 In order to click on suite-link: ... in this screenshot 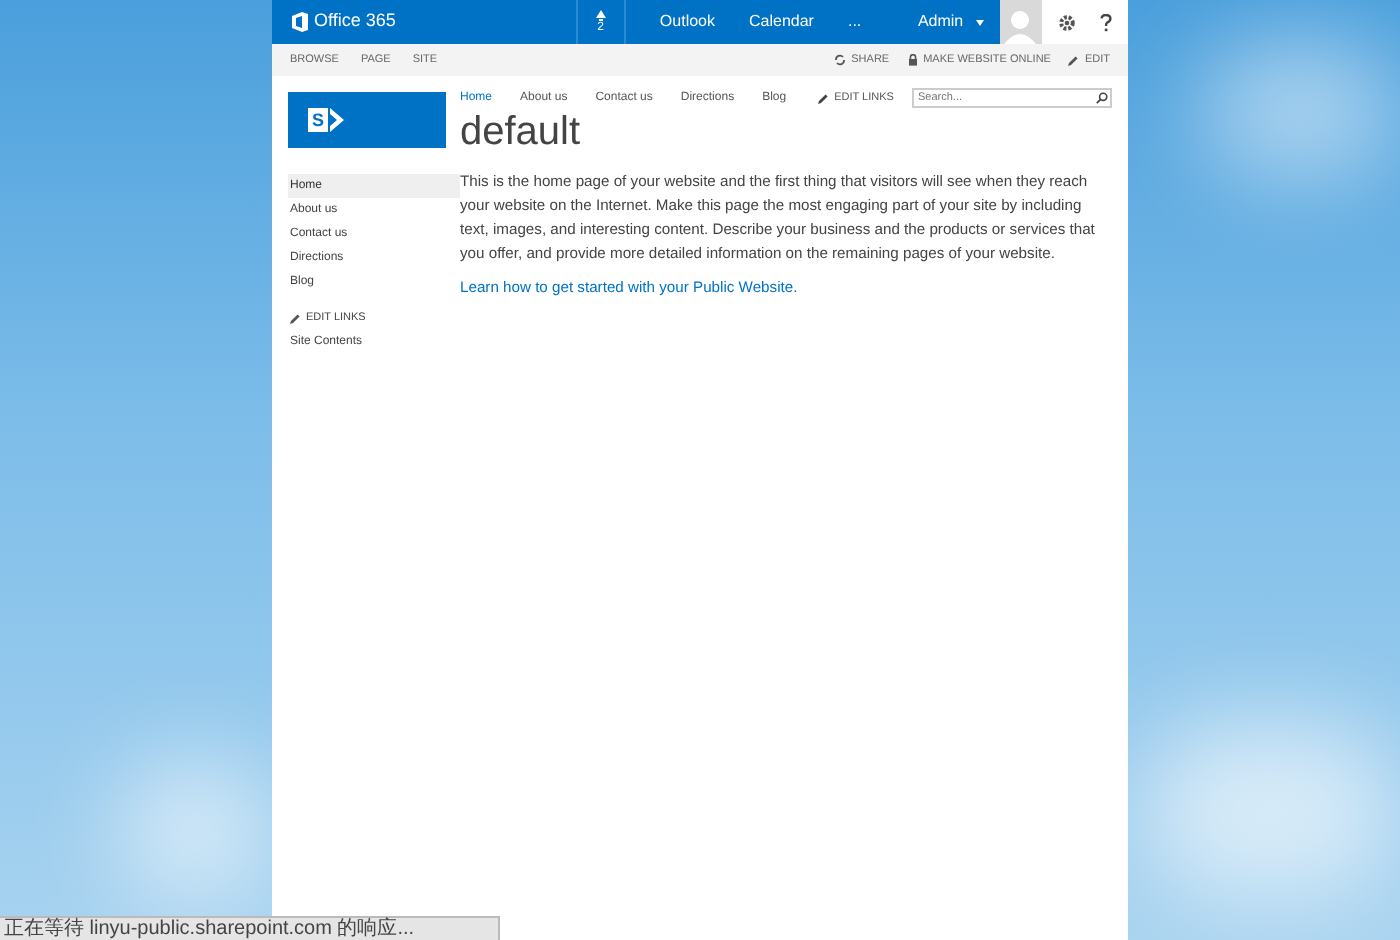, I will do `click(854, 22)`.